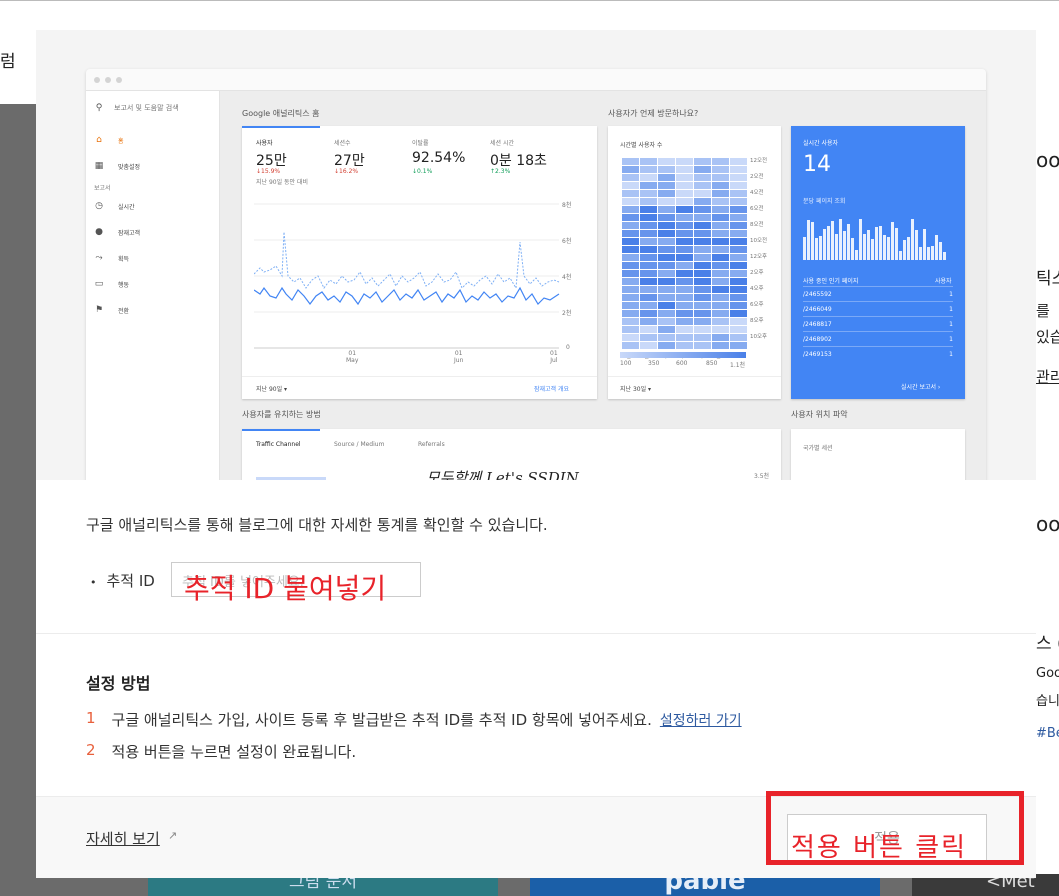 This screenshot has width=1059, height=896. What do you see at coordinates (554, 357) in the screenshot?
I see `x-tick: 01 Jul` at bounding box center [554, 357].